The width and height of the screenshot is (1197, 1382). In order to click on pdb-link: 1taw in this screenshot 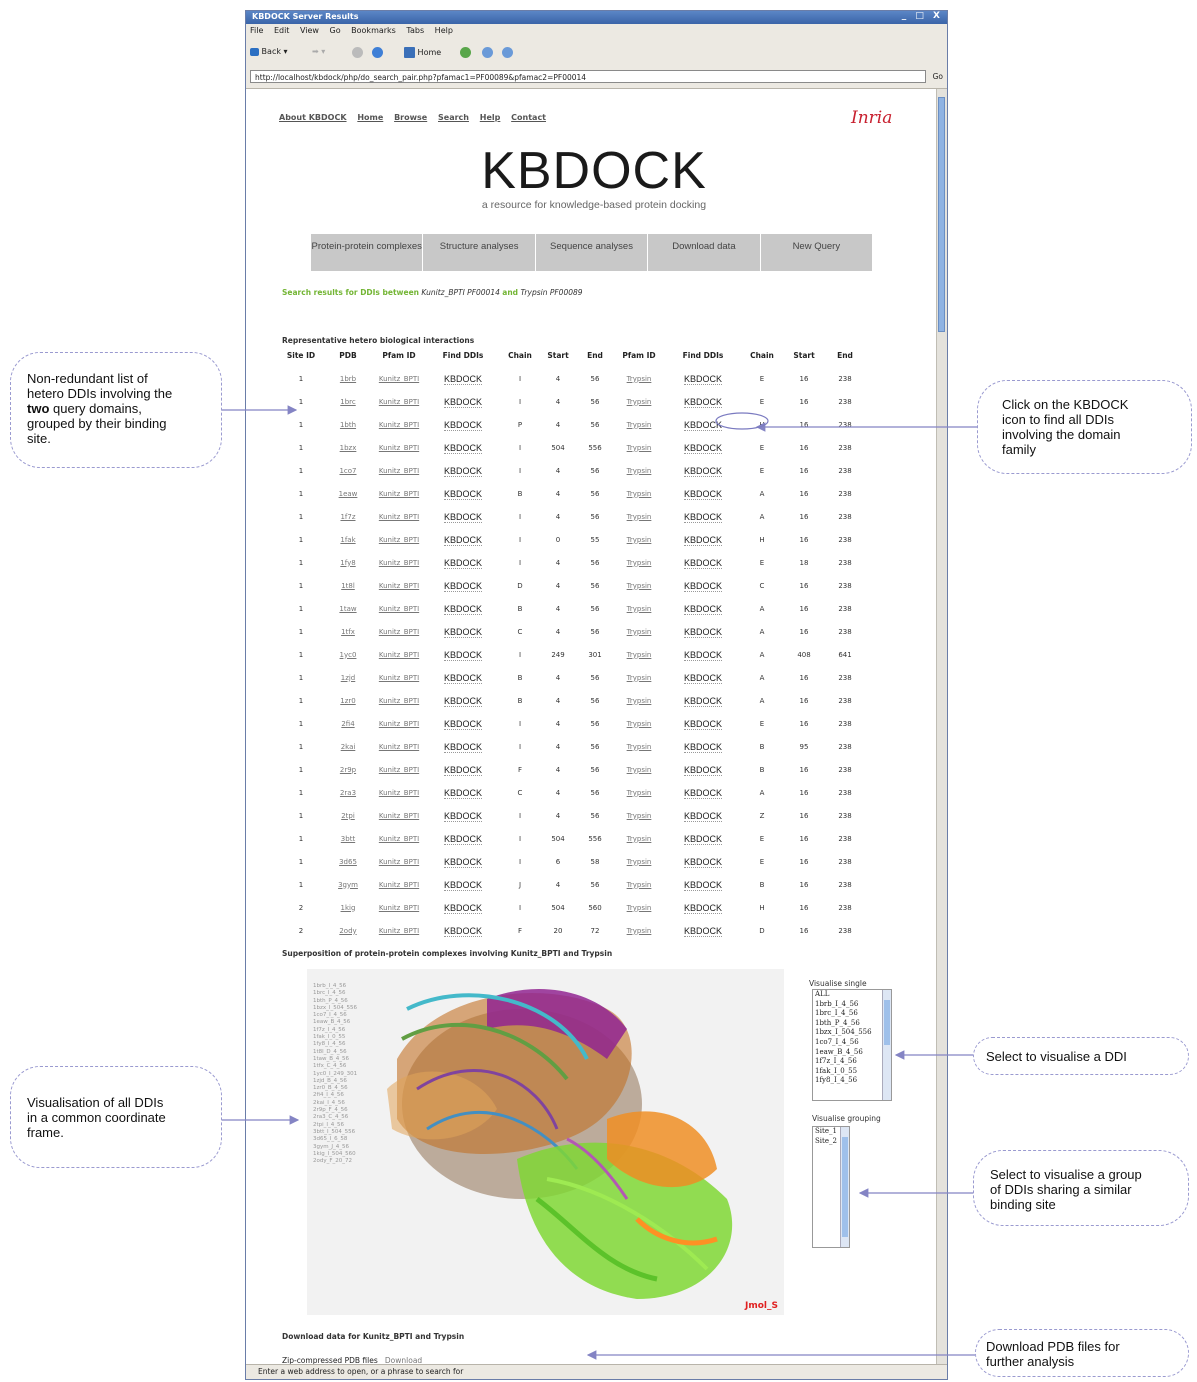, I will do `click(347, 609)`.